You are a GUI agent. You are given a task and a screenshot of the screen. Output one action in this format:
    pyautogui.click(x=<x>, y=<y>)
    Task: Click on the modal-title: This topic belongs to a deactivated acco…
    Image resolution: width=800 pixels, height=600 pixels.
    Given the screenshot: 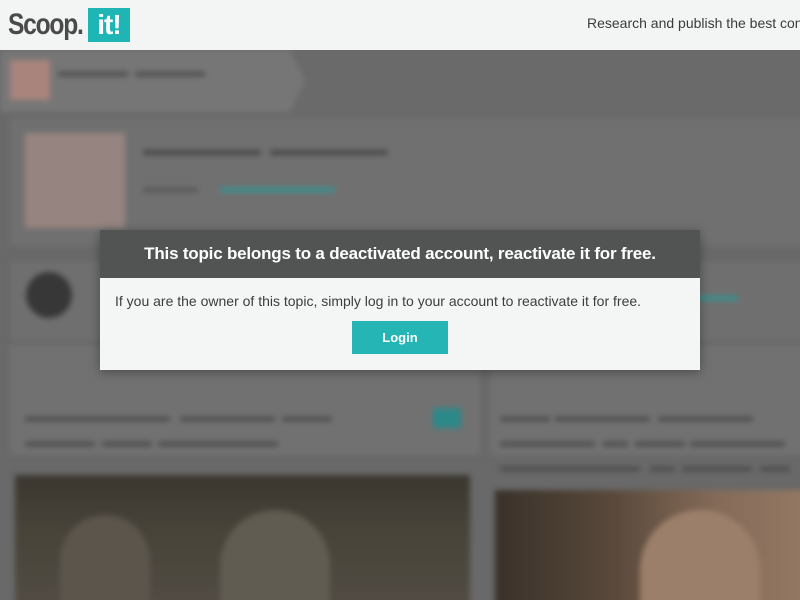 What is the action you would take?
    pyautogui.click(x=400, y=254)
    